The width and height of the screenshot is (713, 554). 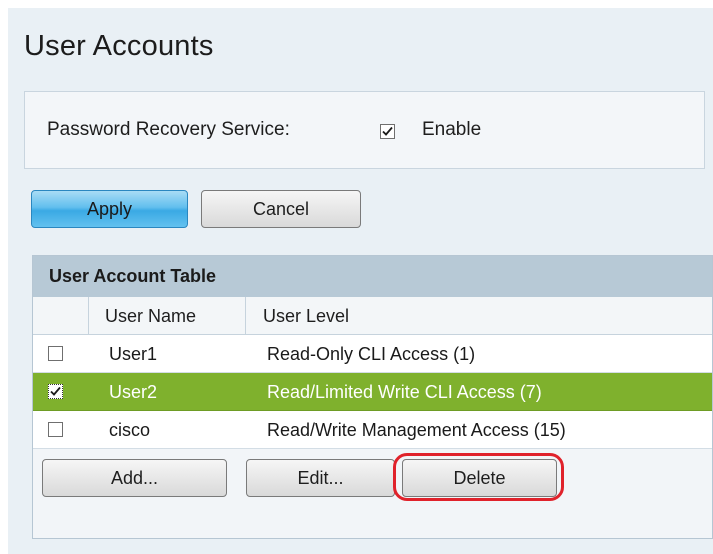 What do you see at coordinates (372, 316) in the screenshot?
I see `table-column-header: User Name User Level` at bounding box center [372, 316].